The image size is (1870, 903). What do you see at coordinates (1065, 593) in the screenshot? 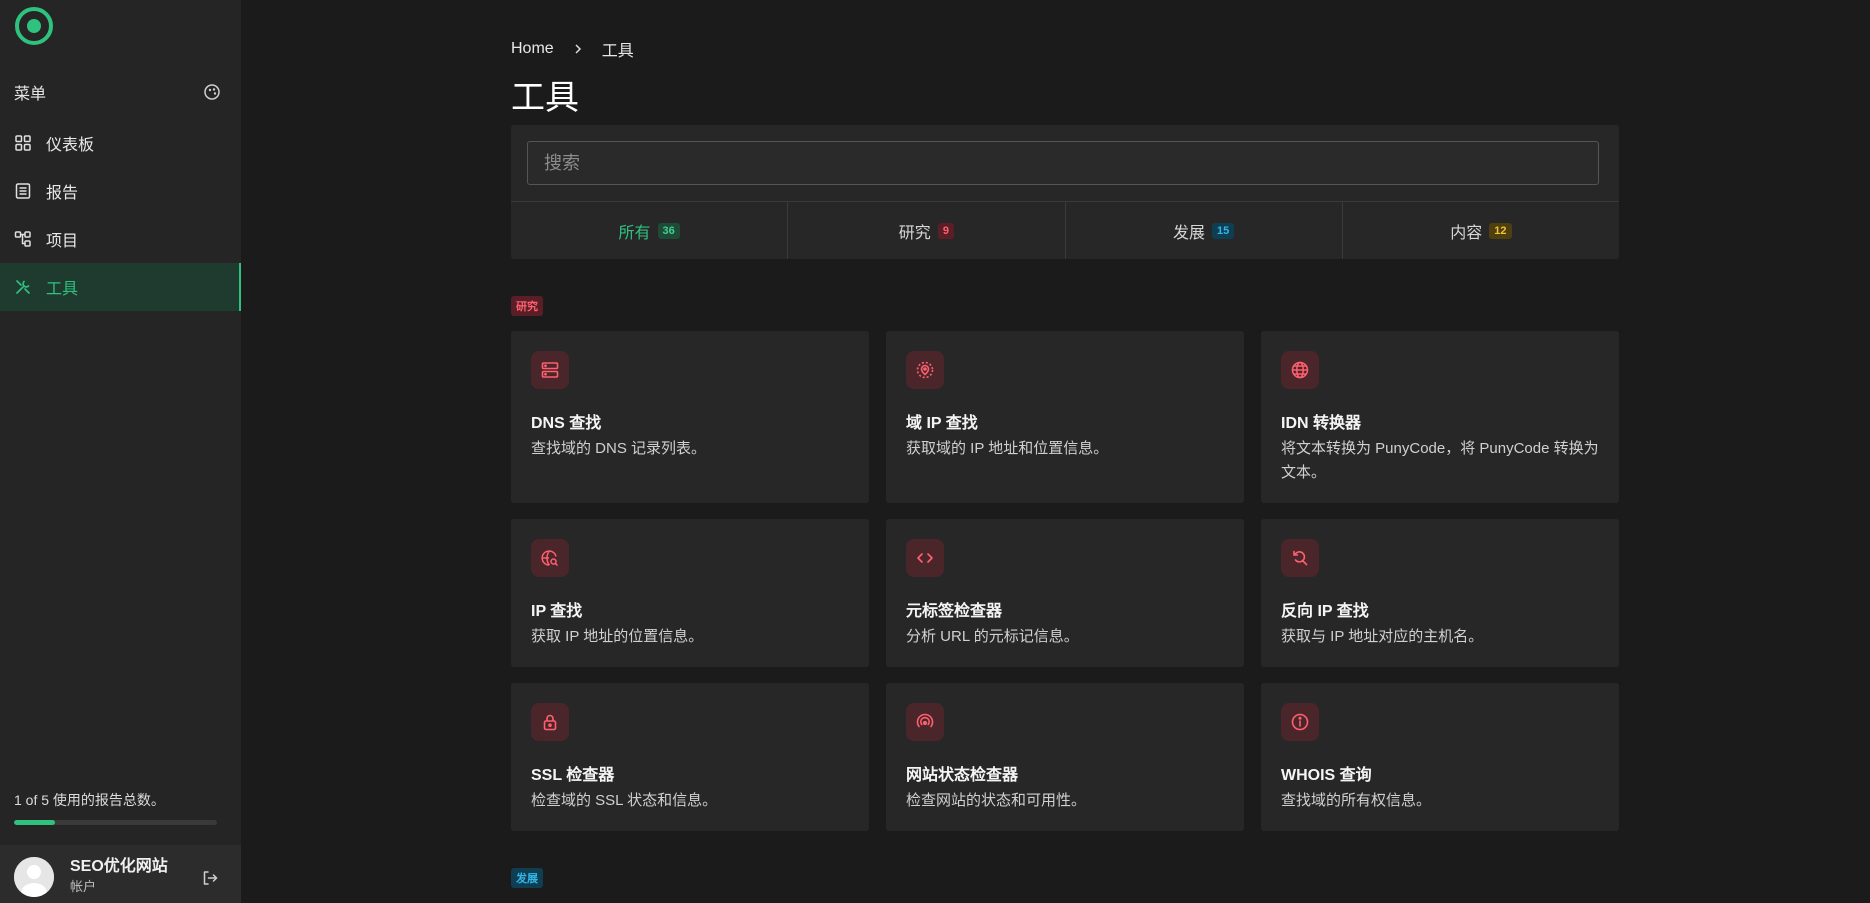
I see `tool-card-meta-tag-checker: 元标签检查器 分析 URL 的元标记信息。` at bounding box center [1065, 593].